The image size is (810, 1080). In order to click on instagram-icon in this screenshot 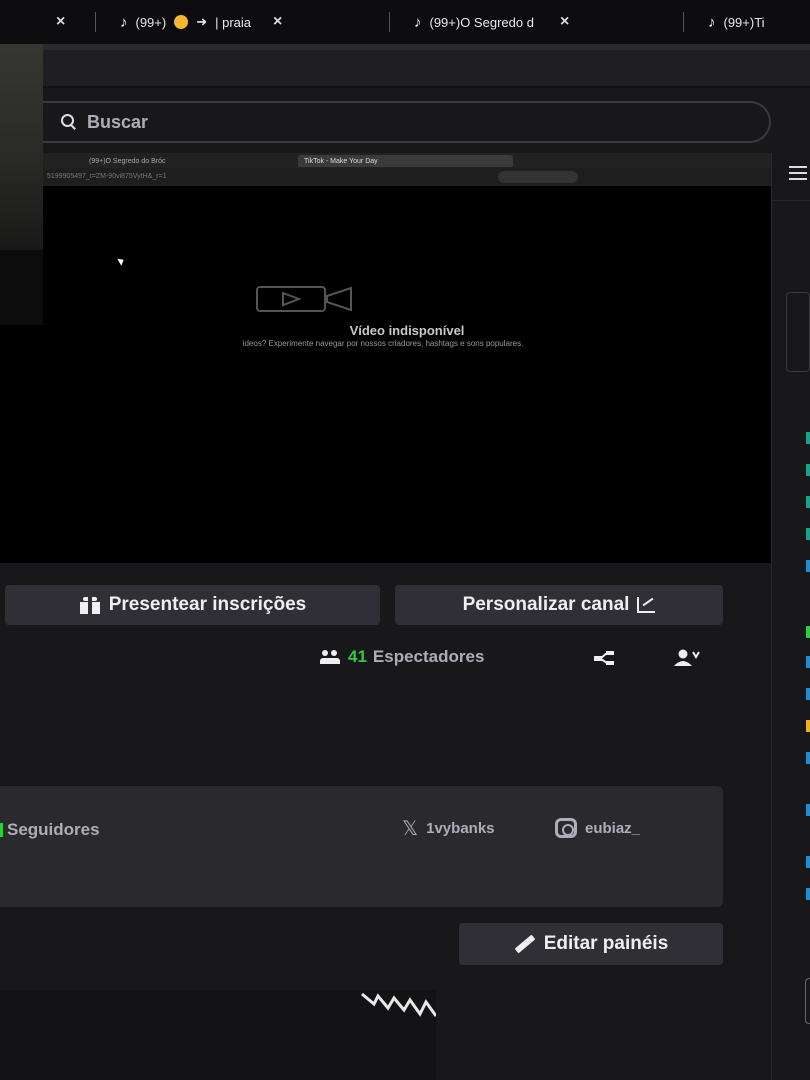, I will do `click(566, 828)`.